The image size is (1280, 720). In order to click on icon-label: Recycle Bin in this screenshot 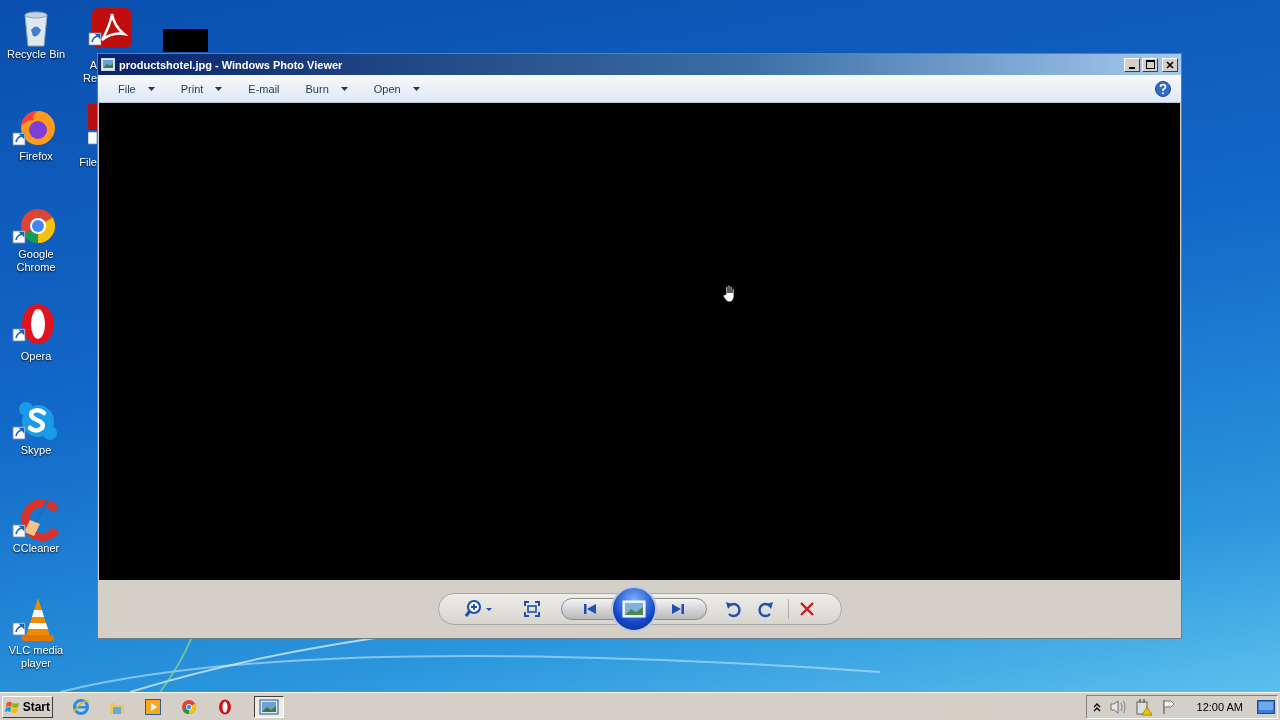, I will do `click(36, 54)`.